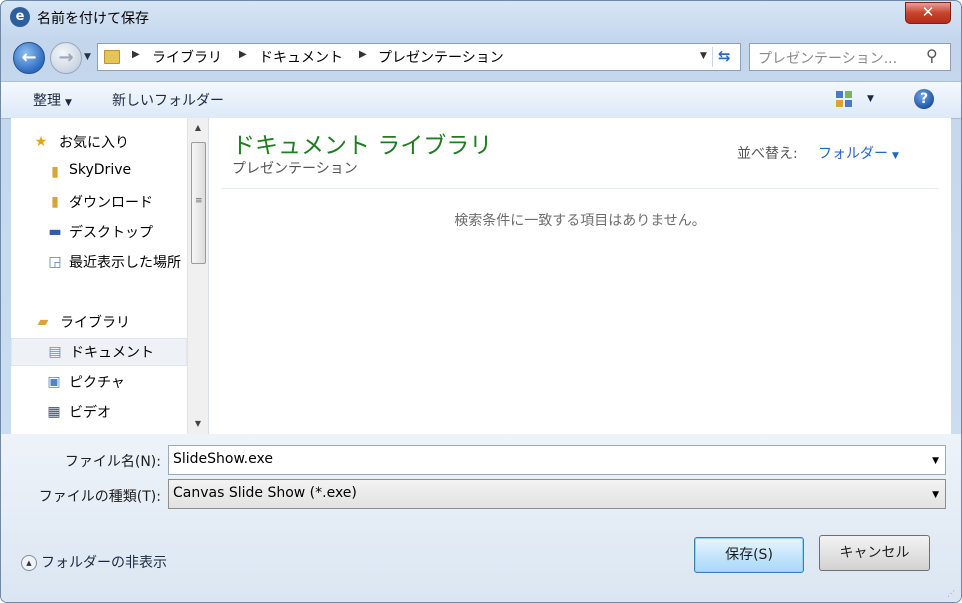  Describe the element at coordinates (104, 563) in the screenshot. I see `hide-folders-label: フォルダーの非表示` at that location.